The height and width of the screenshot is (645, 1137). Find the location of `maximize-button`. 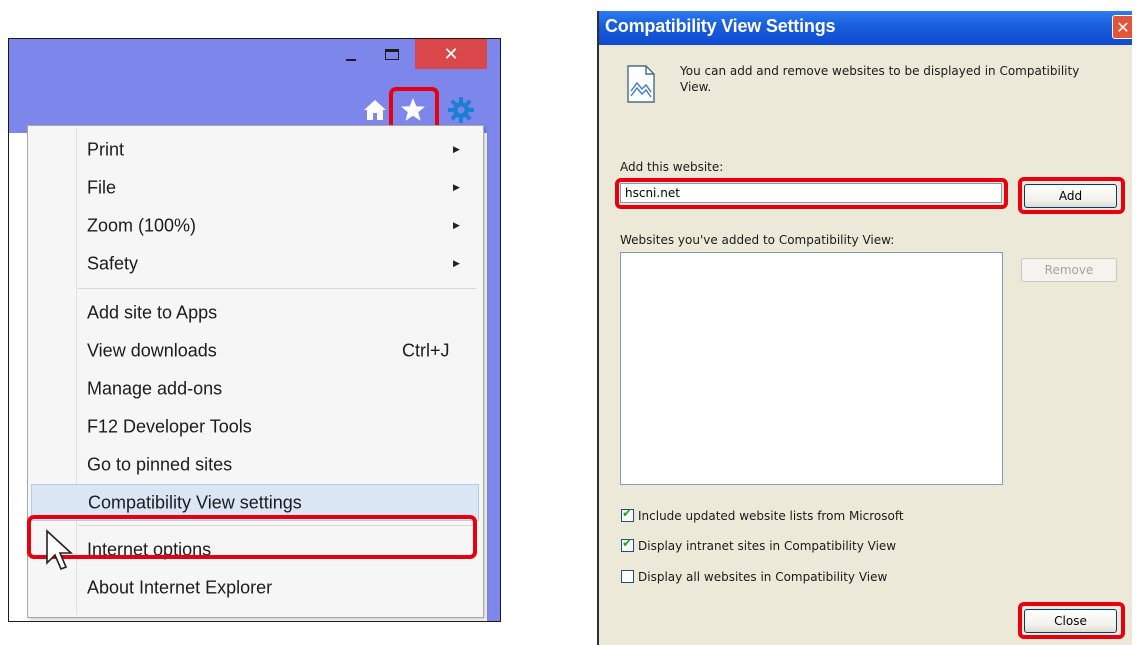

maximize-button is located at coordinates (392, 54).